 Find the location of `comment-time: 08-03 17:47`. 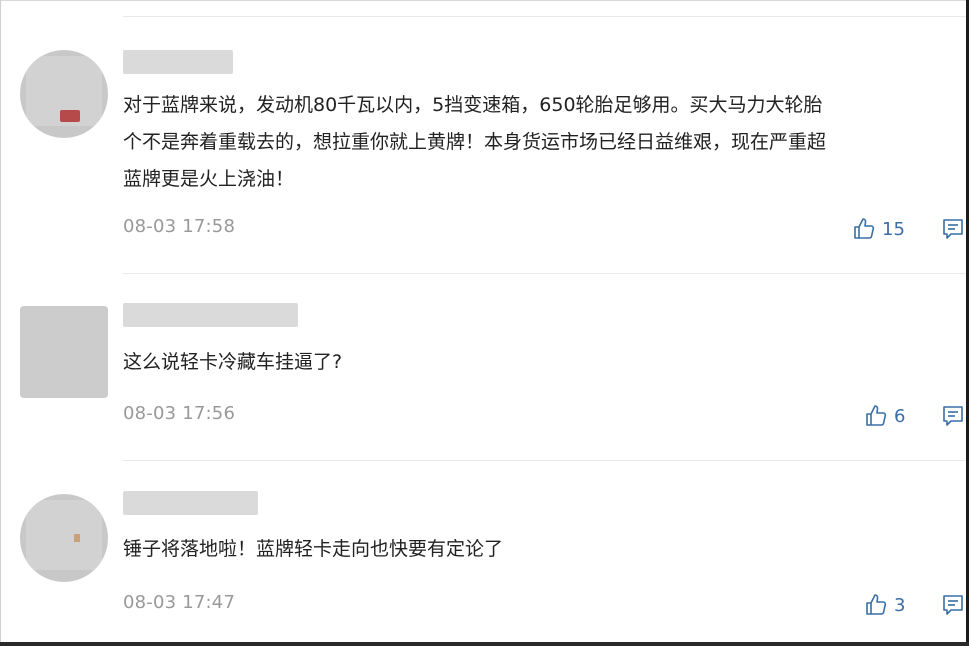

comment-time: 08-03 17:47 is located at coordinates (179, 602).